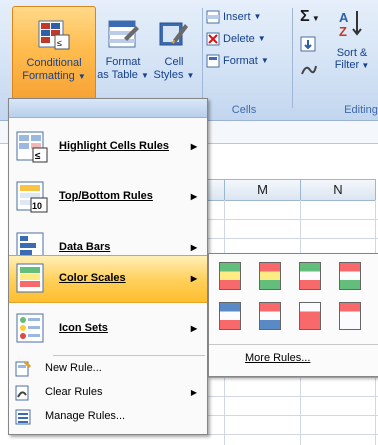  I want to click on menu-title-bar, so click(108, 108).